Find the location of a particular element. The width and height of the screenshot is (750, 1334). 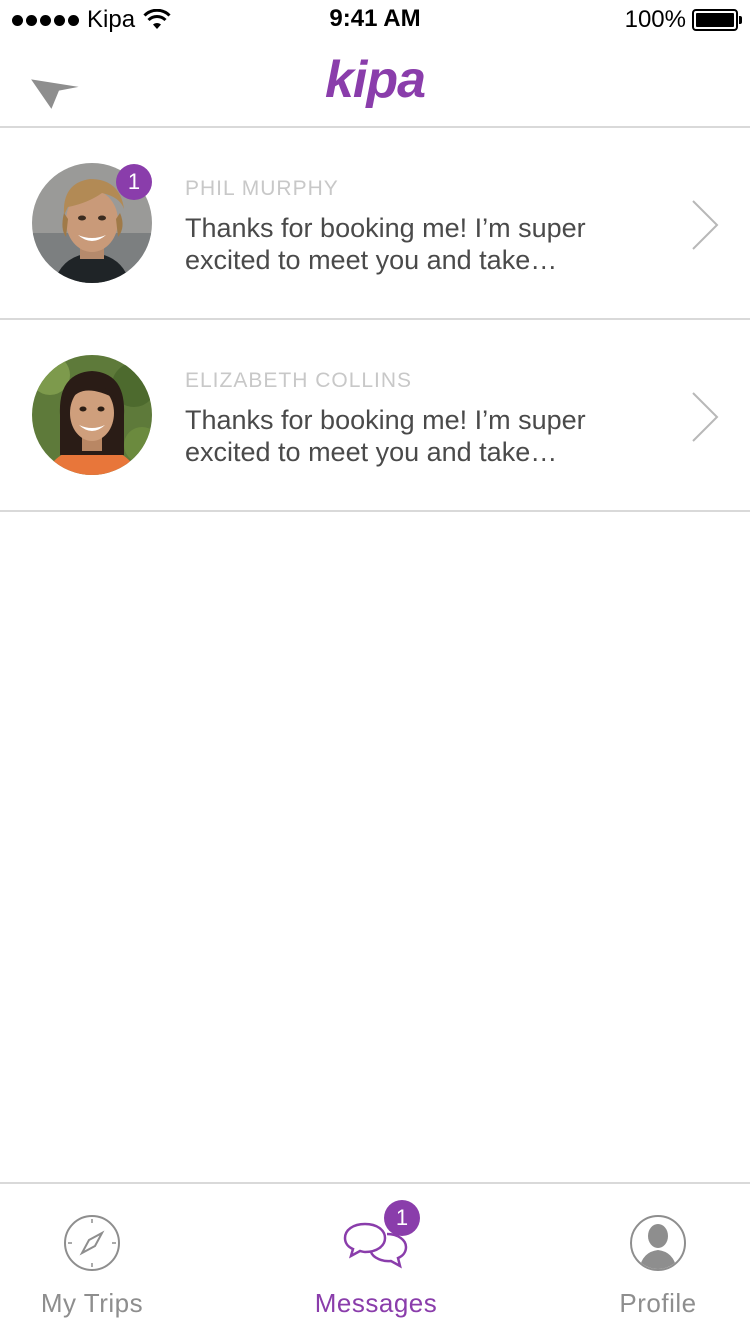

profile-icon is located at coordinates (658, 1243).